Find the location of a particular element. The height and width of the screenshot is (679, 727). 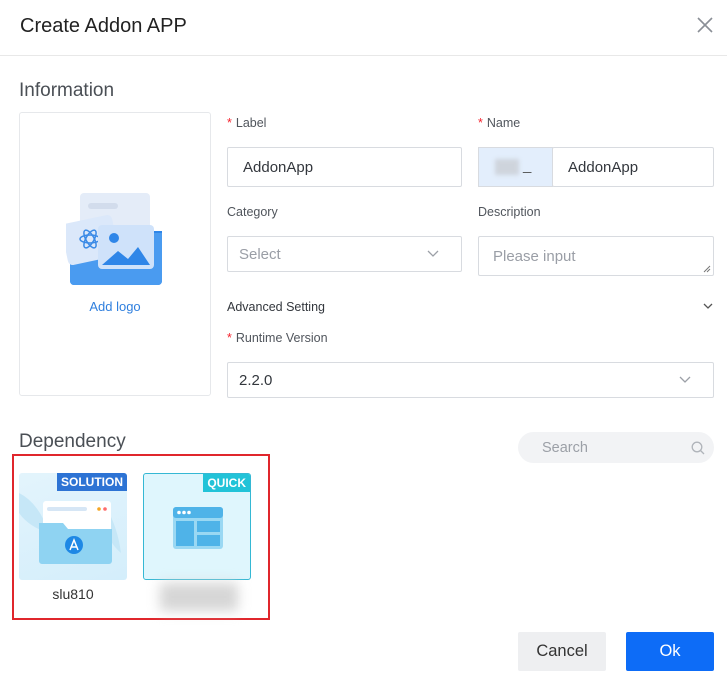

search-placeholder: Search is located at coordinates (565, 447).